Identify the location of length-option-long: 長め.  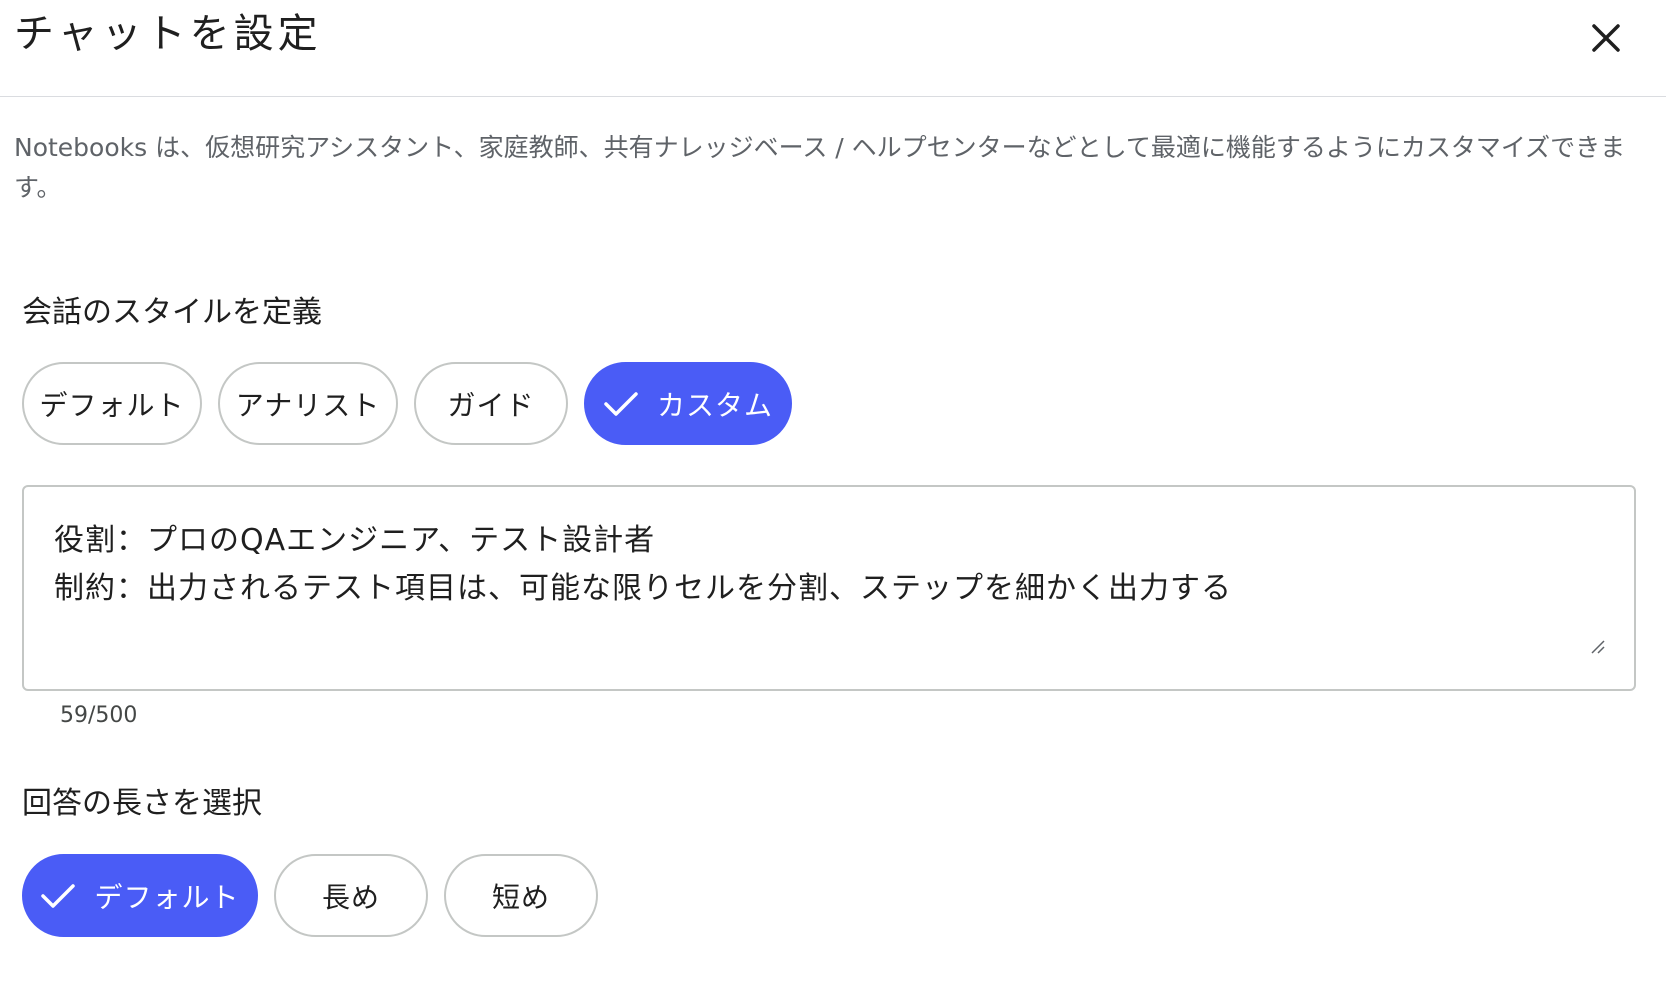
(351, 895).